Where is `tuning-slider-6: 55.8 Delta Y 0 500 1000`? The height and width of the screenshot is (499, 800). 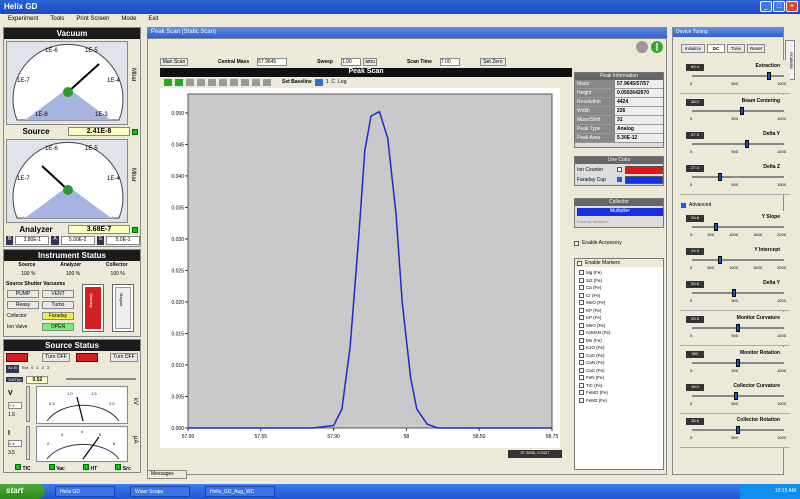
tuning-slider-6: 55.8 Delta Y 0 500 1000 is located at coordinates (735, 294).